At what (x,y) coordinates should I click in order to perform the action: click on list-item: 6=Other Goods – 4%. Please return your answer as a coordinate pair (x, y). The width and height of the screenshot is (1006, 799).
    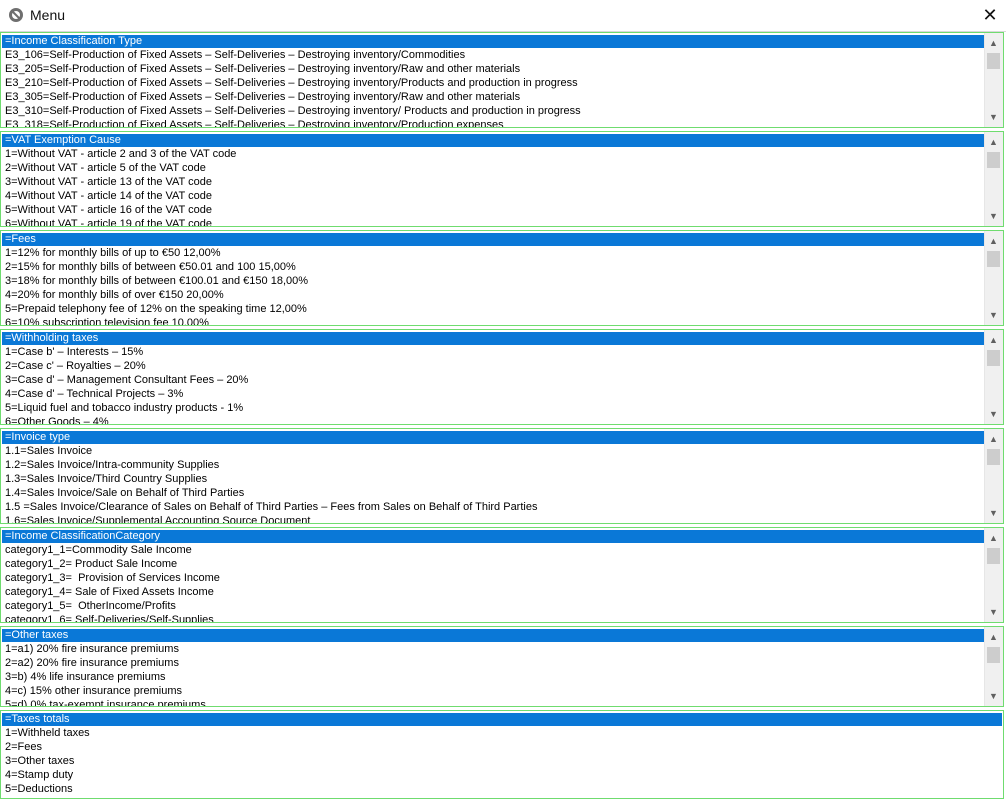
    Looking at the image, I should click on (493, 419).